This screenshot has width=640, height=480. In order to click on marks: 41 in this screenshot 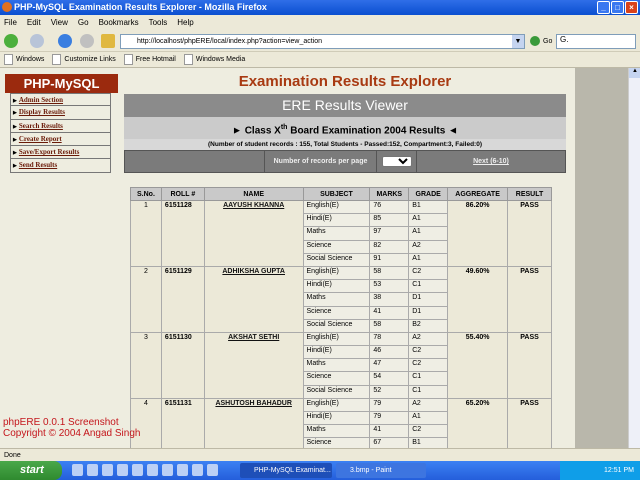, I will do `click(389, 431)`.